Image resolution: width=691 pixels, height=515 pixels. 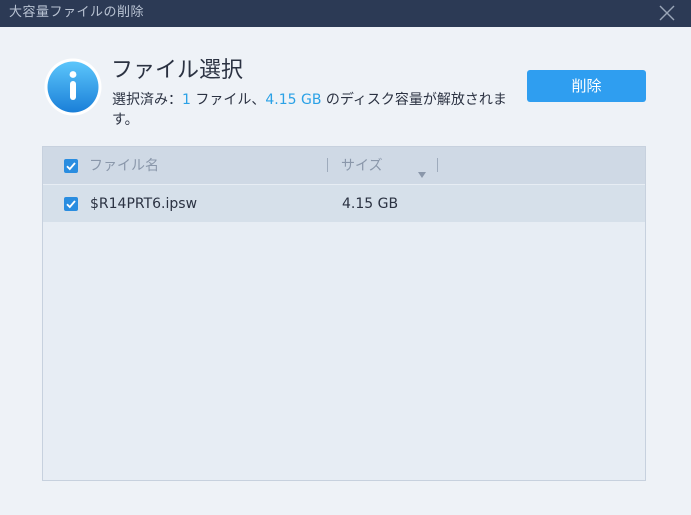 What do you see at coordinates (77, 12) in the screenshot?
I see `window-title: 大容量ファイルの削除` at bounding box center [77, 12].